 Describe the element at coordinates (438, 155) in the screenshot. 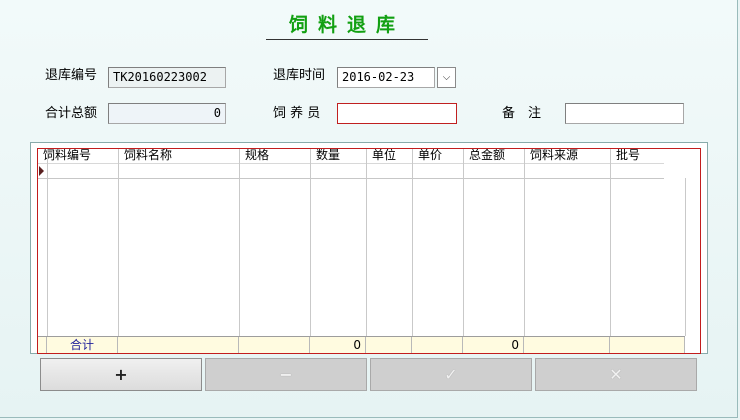

I see `col-unit-price: 单价` at that location.